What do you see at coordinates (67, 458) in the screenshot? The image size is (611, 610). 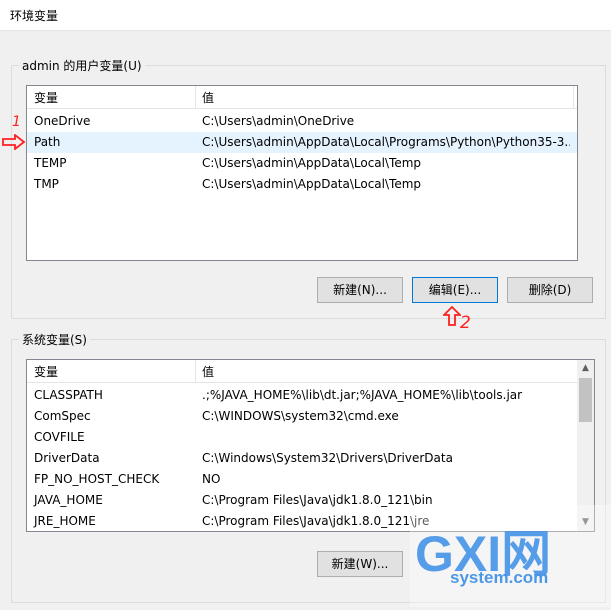 I see `variable-name: DriverData` at bounding box center [67, 458].